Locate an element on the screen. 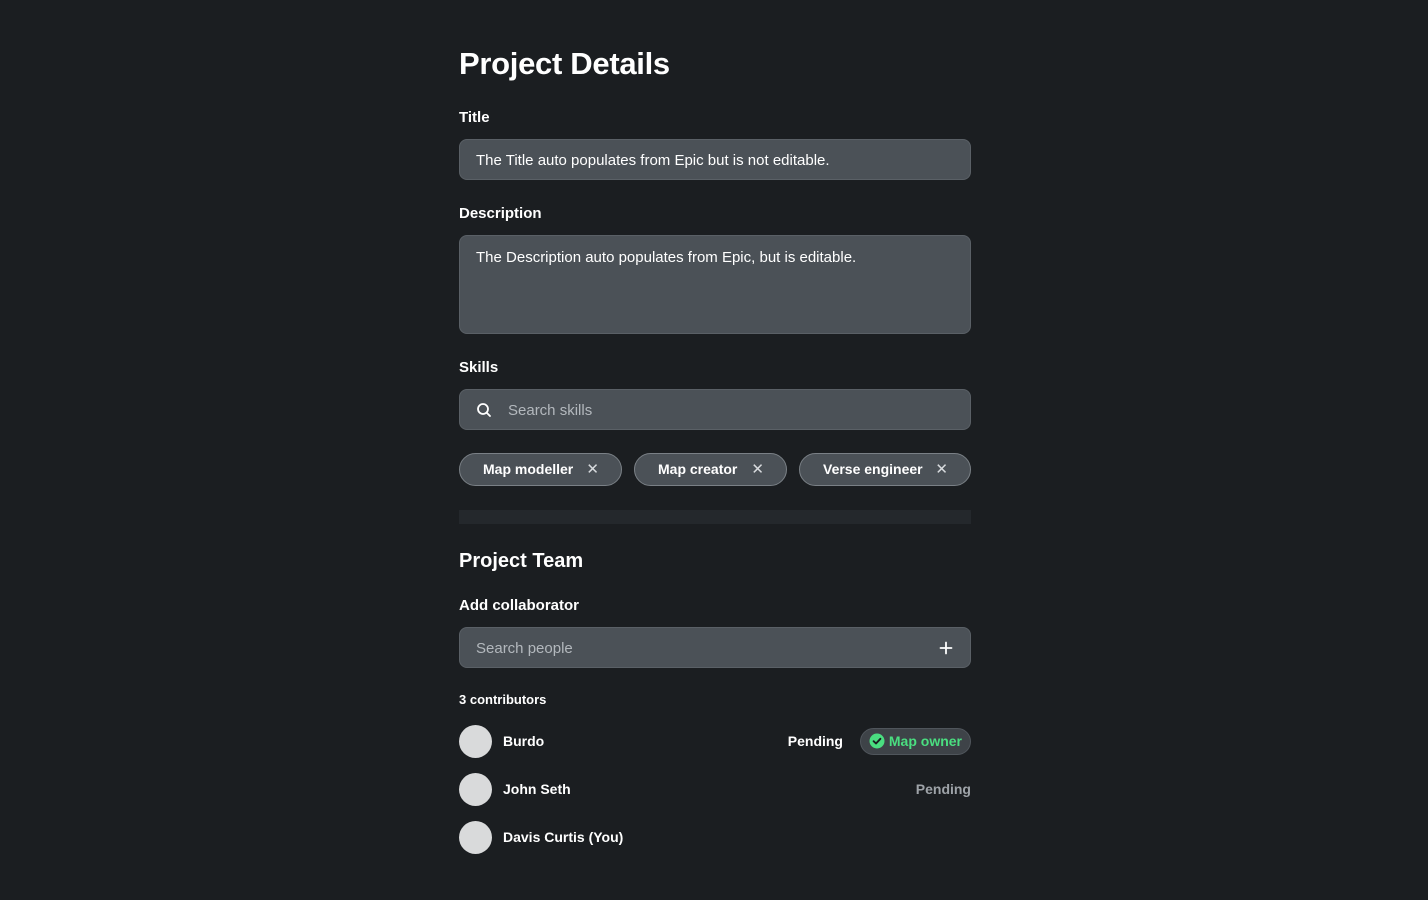 This screenshot has width=1428, height=900. section-divider is located at coordinates (715, 517).